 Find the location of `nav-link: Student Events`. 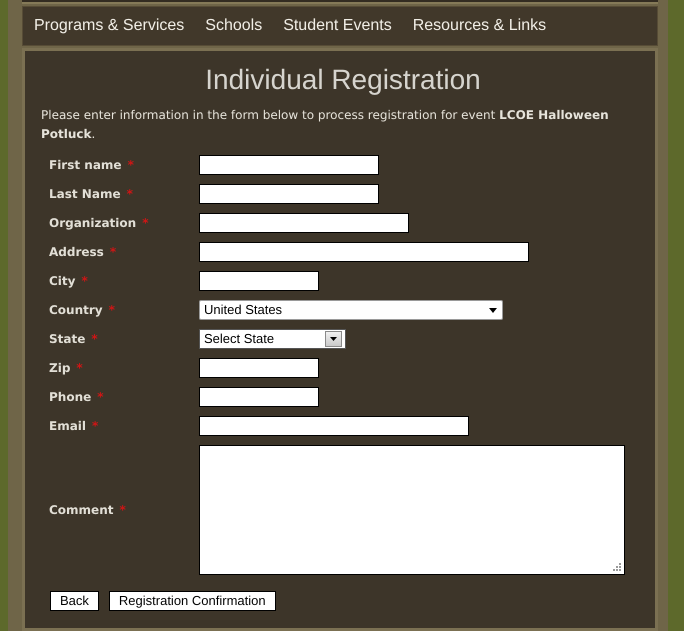

nav-link: Student Events is located at coordinates (337, 26).